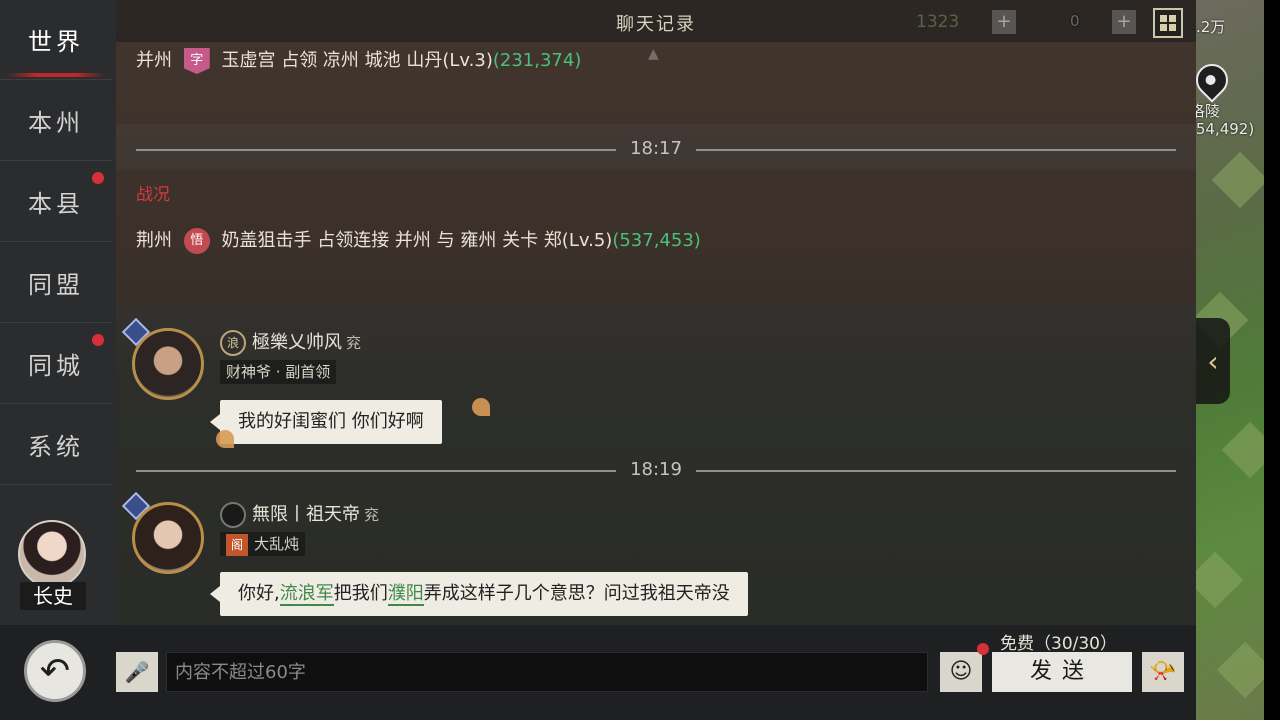  What do you see at coordinates (55, 671) in the screenshot?
I see `back-arrow-icon: ↶` at bounding box center [55, 671].